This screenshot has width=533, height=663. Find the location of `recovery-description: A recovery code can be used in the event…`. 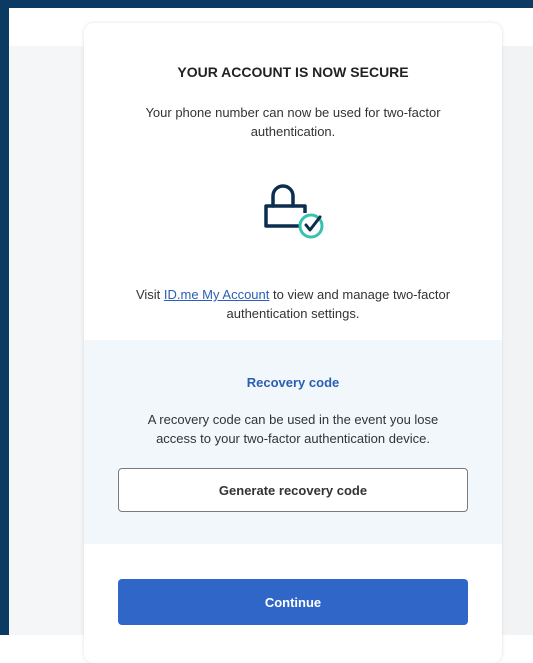

recovery-description: A recovery code can be used in the event… is located at coordinates (293, 429).